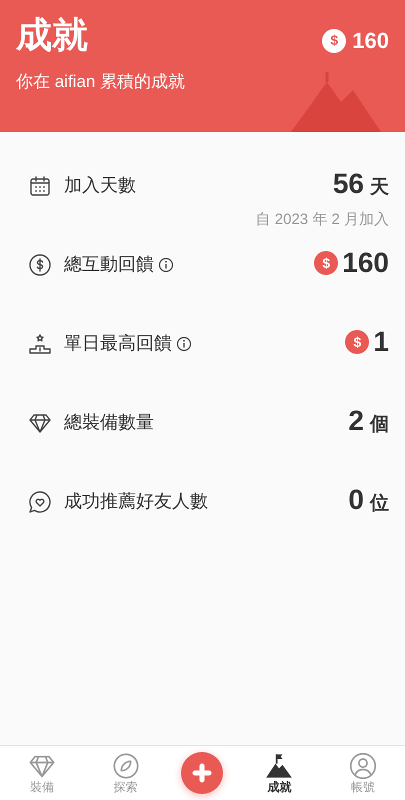 Image resolution: width=405 pixels, height=800 pixels. What do you see at coordinates (118, 343) in the screenshot?
I see `stat-label: 單日最高回饋` at bounding box center [118, 343].